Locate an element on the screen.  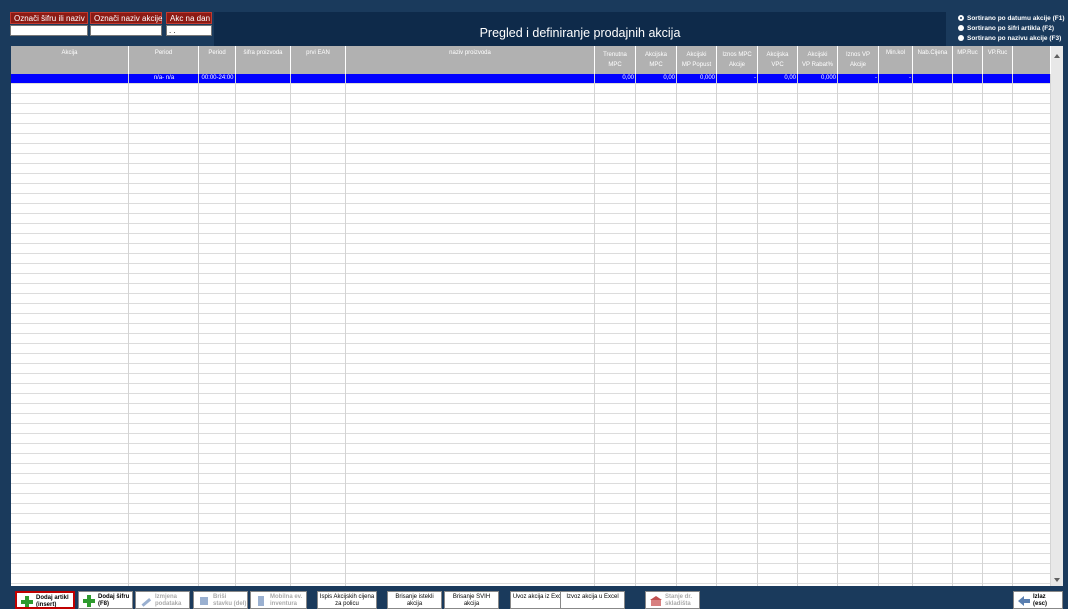
toolbar-button-label: Izmjena podataka is located at coordinates (168, 600).